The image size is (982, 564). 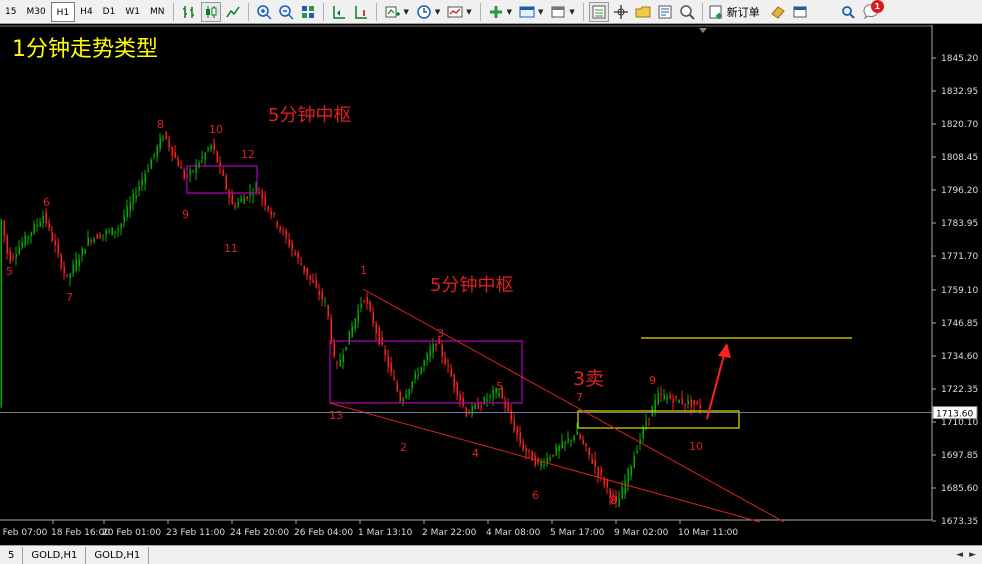 What do you see at coordinates (959, 125) in the screenshot?
I see `price-tick-label: 1820.70` at bounding box center [959, 125].